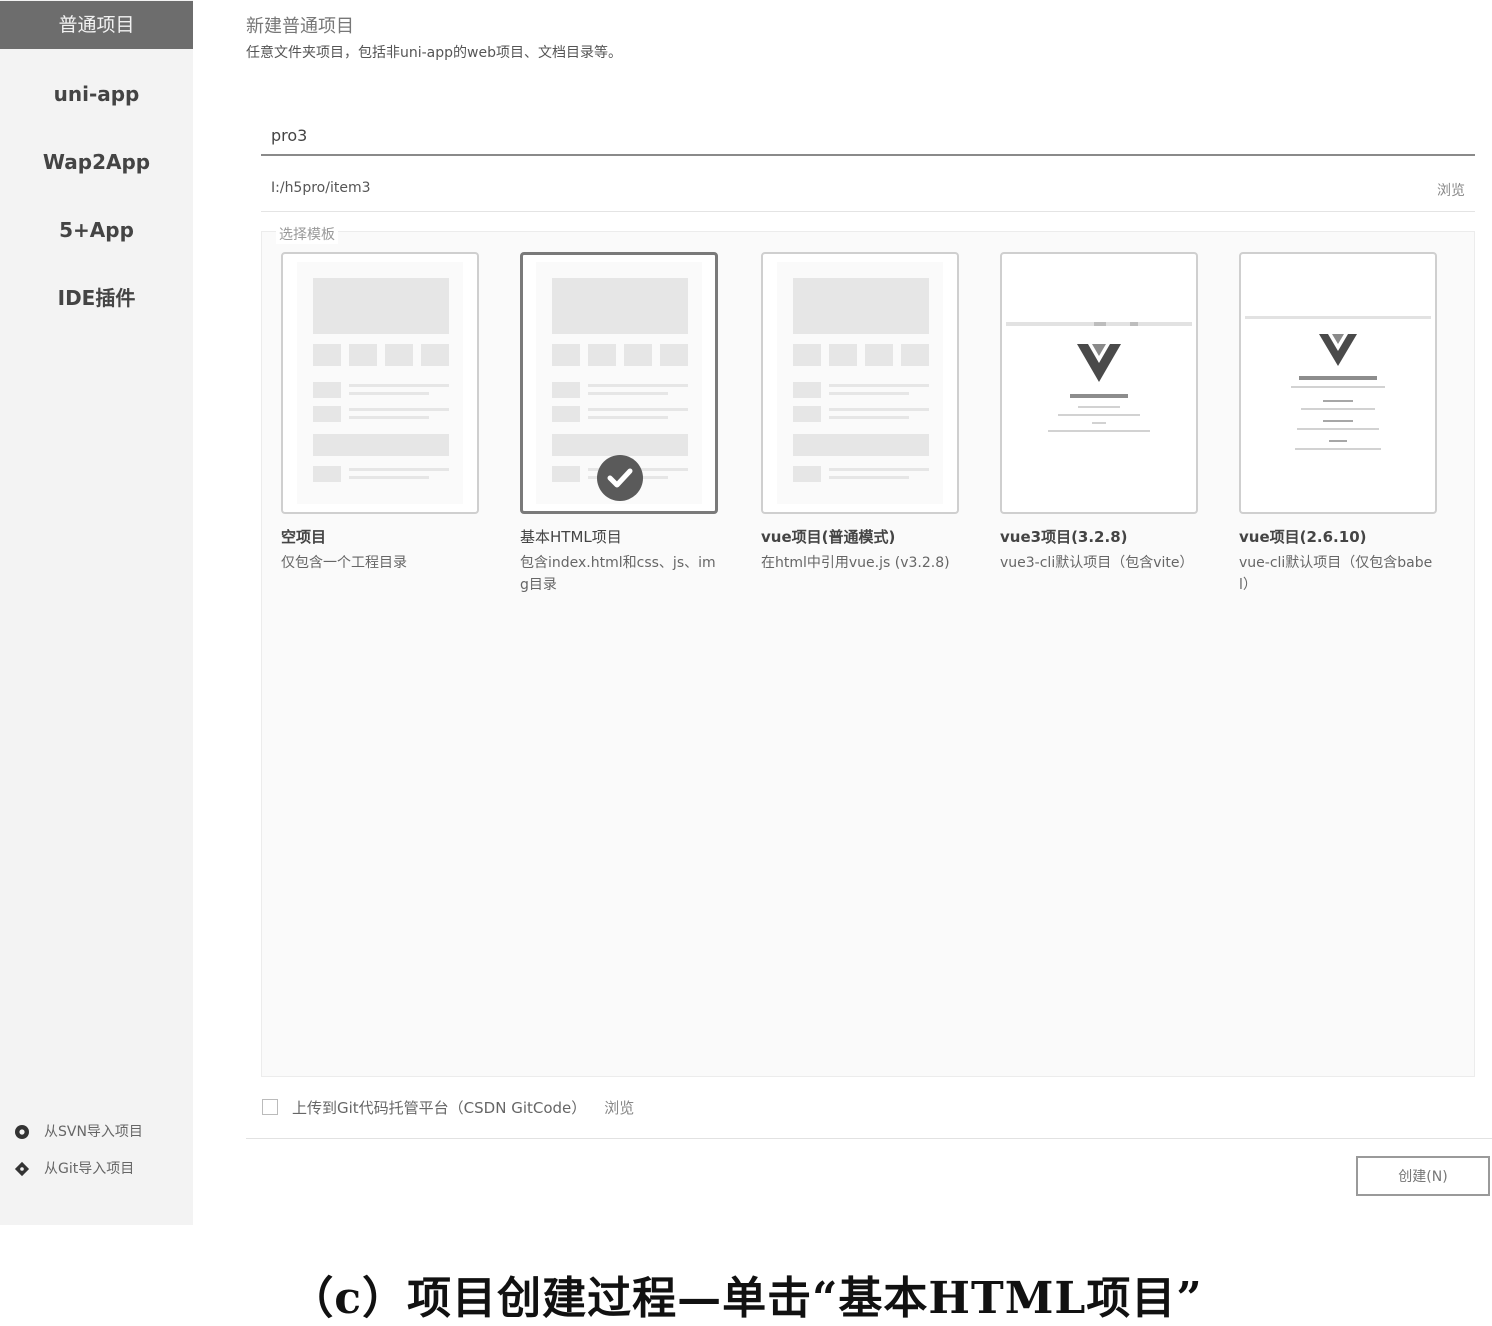  Describe the element at coordinates (434, 53) in the screenshot. I see `dialog-description: 任意文件夹项目，包括非uni-app的web项目、文档目录等。` at that location.